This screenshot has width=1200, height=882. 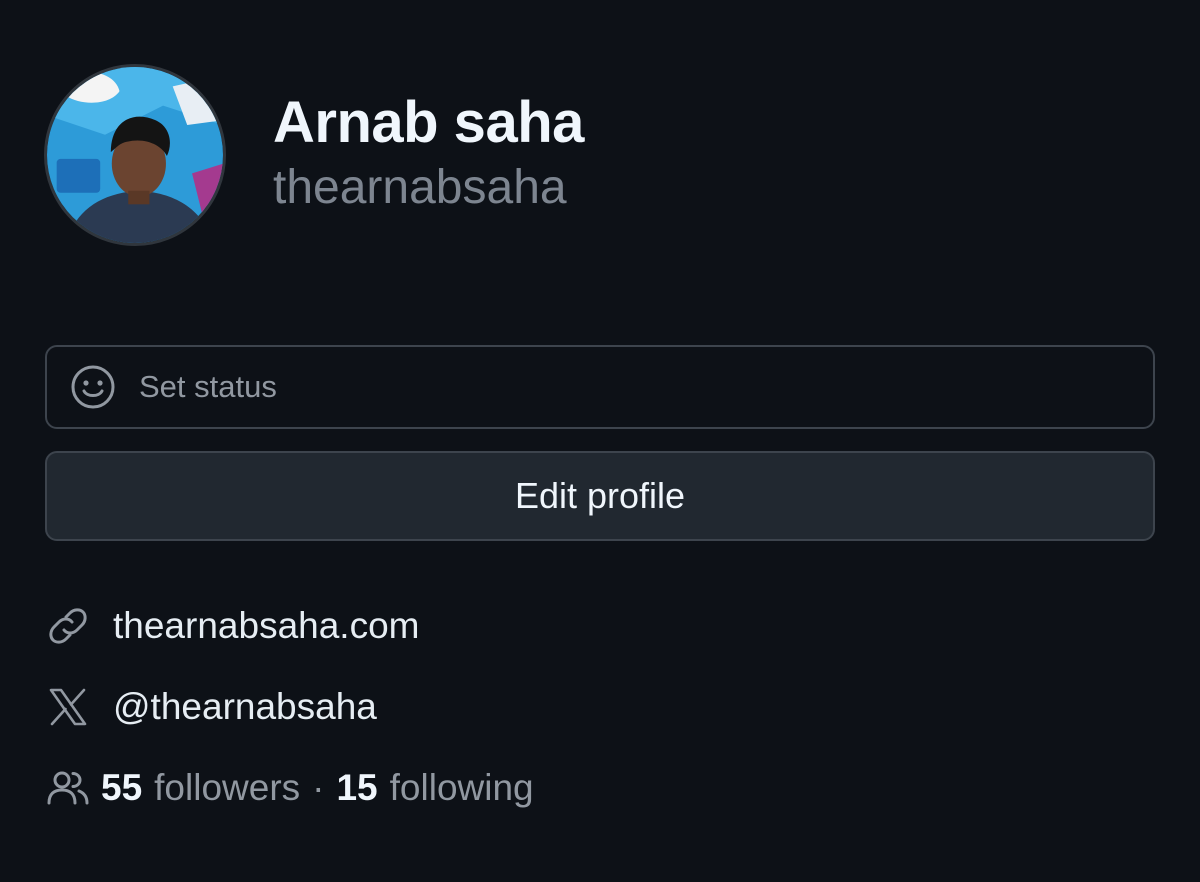 I want to click on link-icon, so click(x=68, y=626).